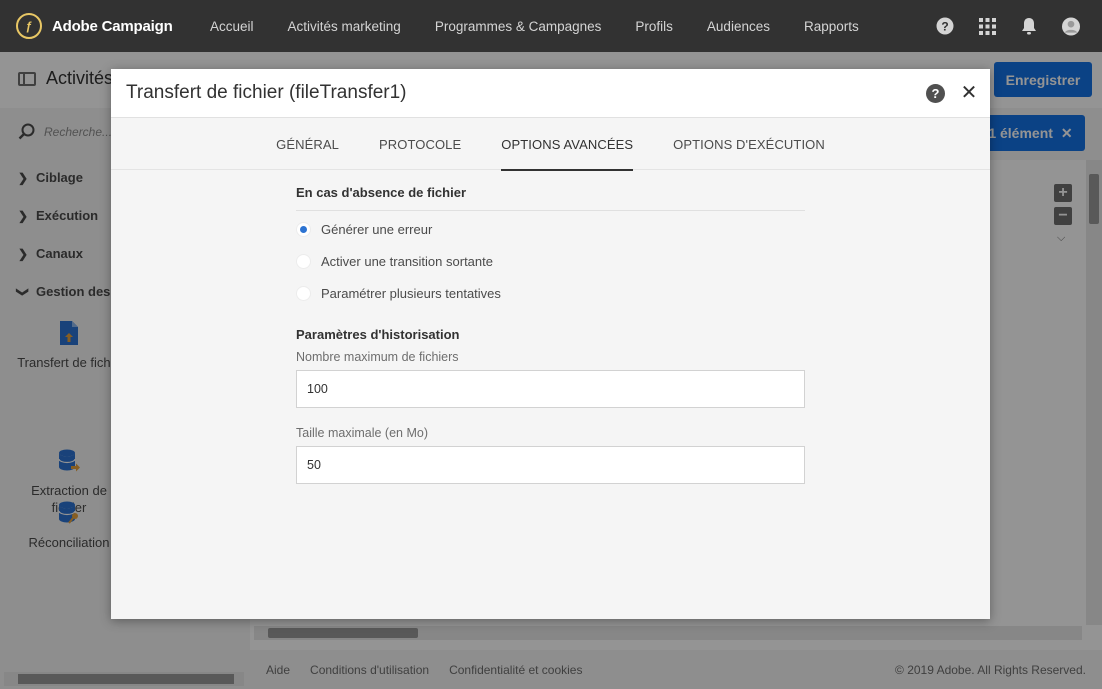  I want to click on app-logo: ƒ Adobe Campaign, so click(111, 26).